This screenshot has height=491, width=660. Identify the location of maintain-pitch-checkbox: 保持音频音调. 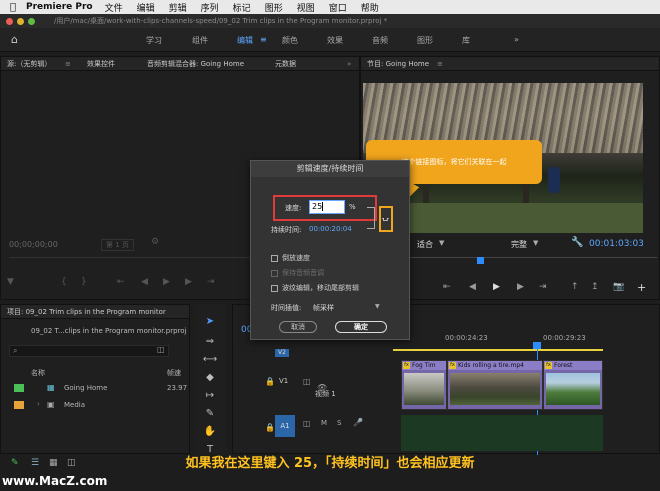
(297, 273).